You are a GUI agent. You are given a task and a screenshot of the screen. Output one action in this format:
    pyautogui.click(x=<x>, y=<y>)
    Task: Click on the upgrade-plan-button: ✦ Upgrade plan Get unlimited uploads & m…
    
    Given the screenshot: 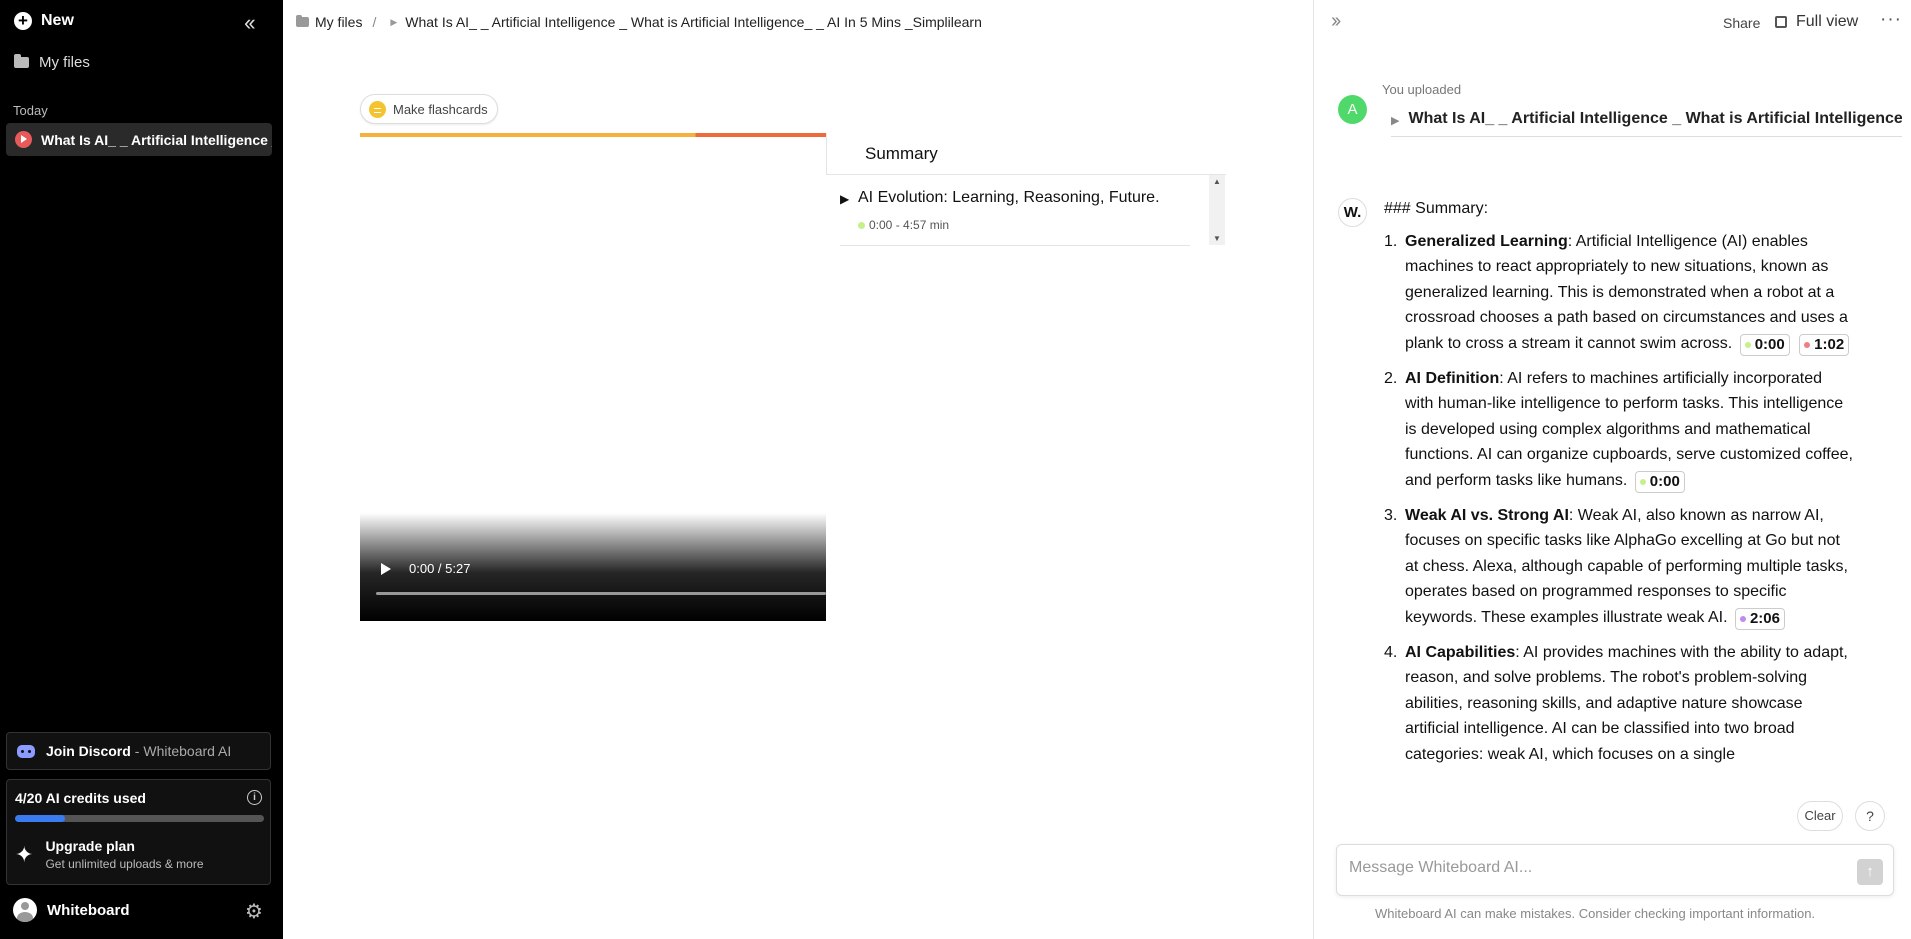 What is the action you would take?
    pyautogui.click(x=109, y=854)
    